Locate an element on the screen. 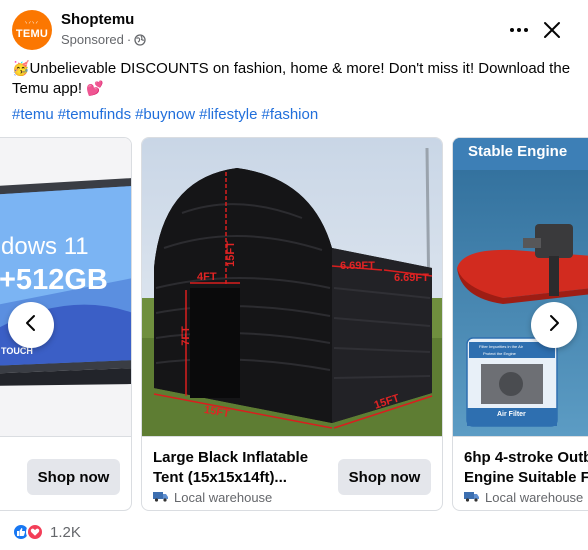 The width and height of the screenshot is (588, 550). sponsored-row: Sponsored · is located at coordinates (103, 39).